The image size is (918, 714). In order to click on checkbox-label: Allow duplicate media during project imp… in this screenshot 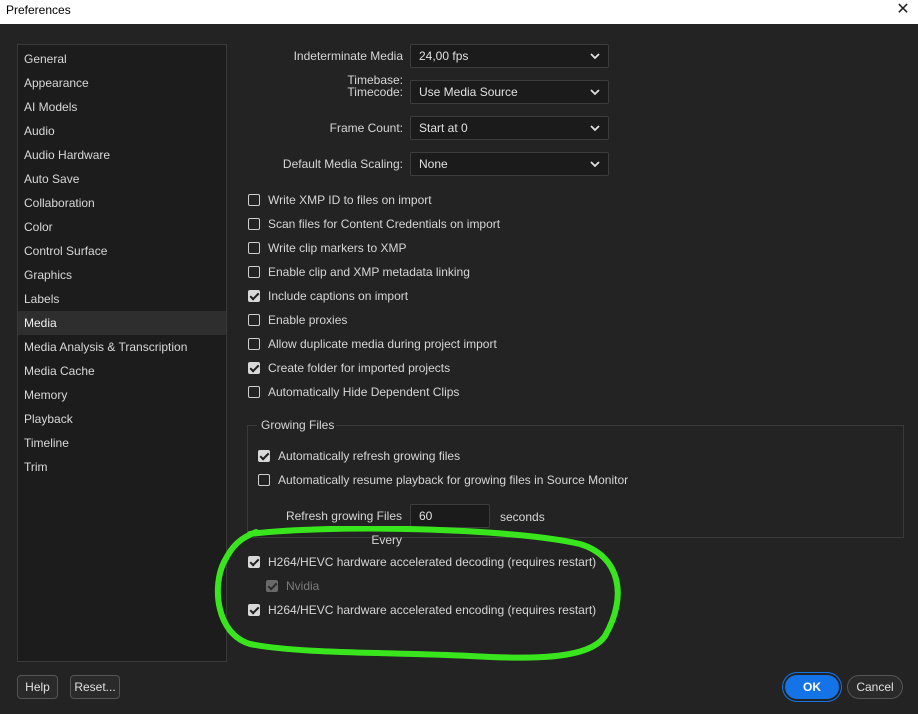, I will do `click(382, 344)`.